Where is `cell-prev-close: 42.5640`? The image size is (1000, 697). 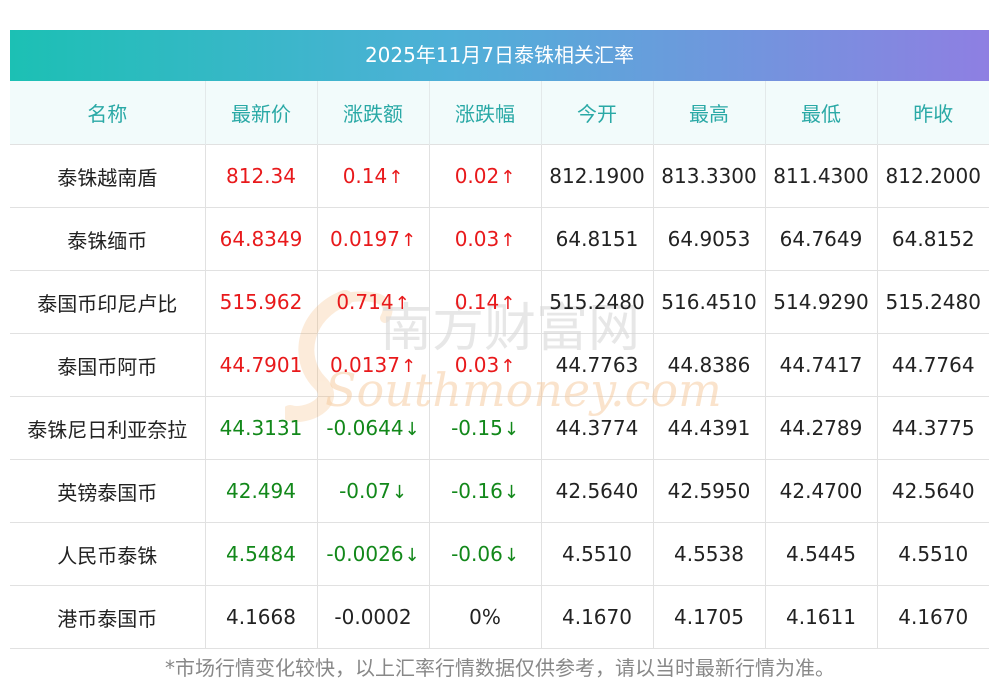
cell-prev-close: 42.5640 is located at coordinates (933, 491).